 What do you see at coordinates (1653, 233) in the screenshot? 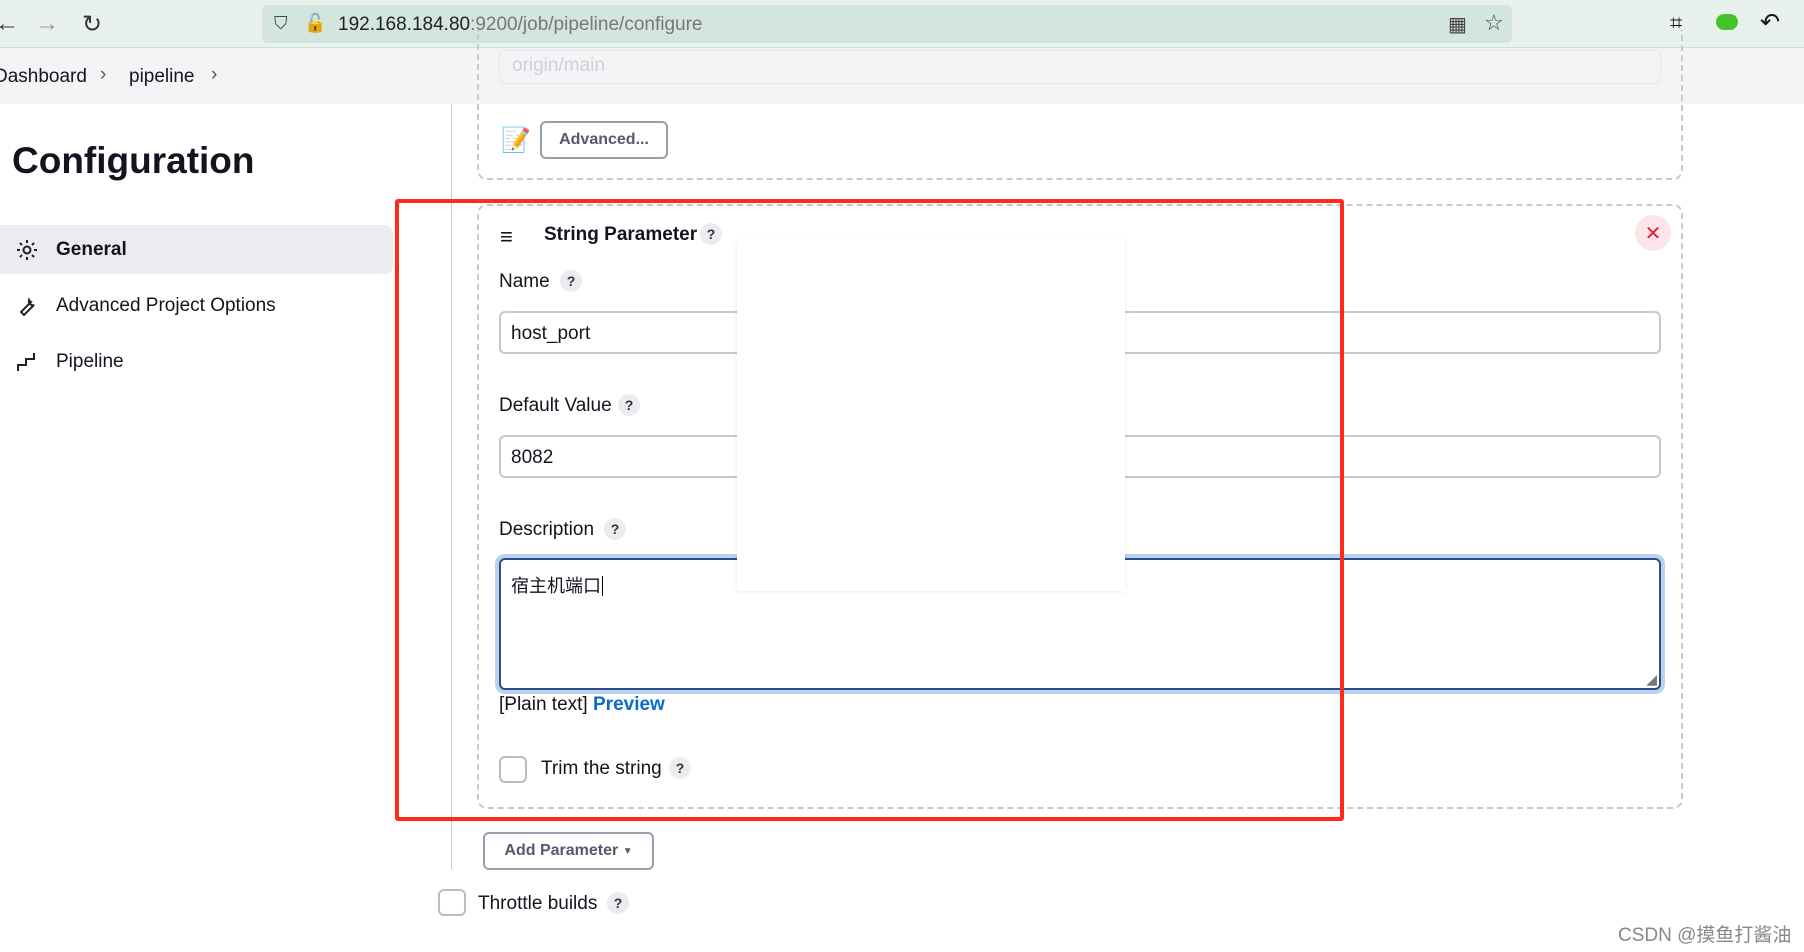
I see `close-icon: ✕` at bounding box center [1653, 233].